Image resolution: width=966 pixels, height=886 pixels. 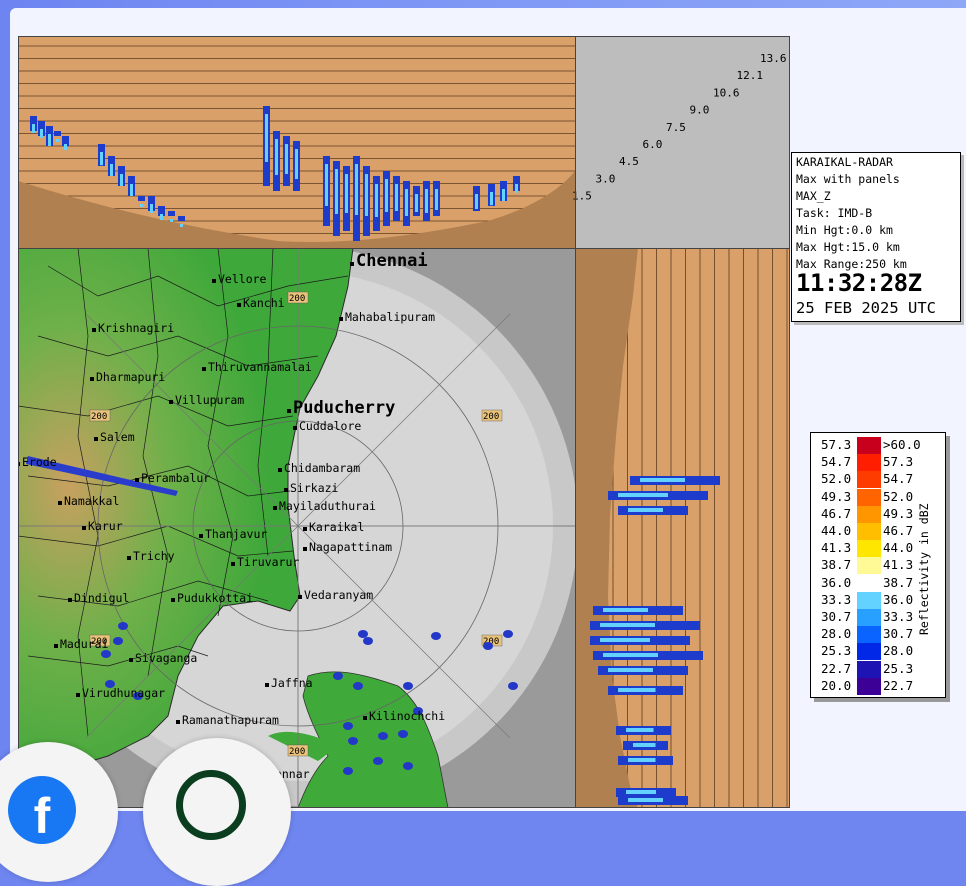 What do you see at coordinates (898, 513) in the screenshot?
I see `legend-high-value: 49.3` at bounding box center [898, 513].